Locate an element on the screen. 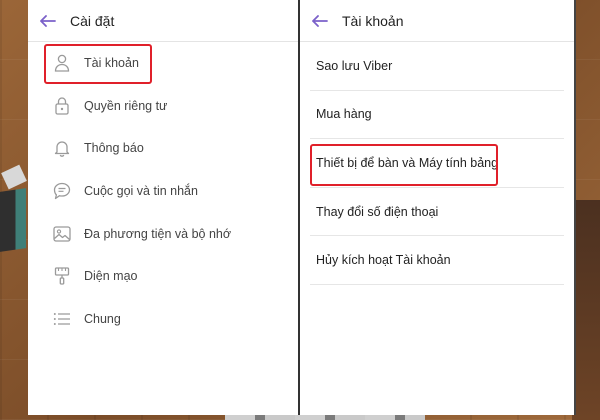 Image resolution: width=600 pixels, height=420 pixels. settings-item-media-storage: Đa phương tiện và bộ nhớ is located at coordinates (163, 233).